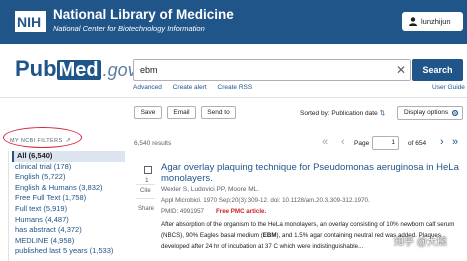 The image size is (467, 261). Describe the element at coordinates (70, 167) in the screenshot. I see `filter-item-clinical-trial: clinical trial (178)` at that location.